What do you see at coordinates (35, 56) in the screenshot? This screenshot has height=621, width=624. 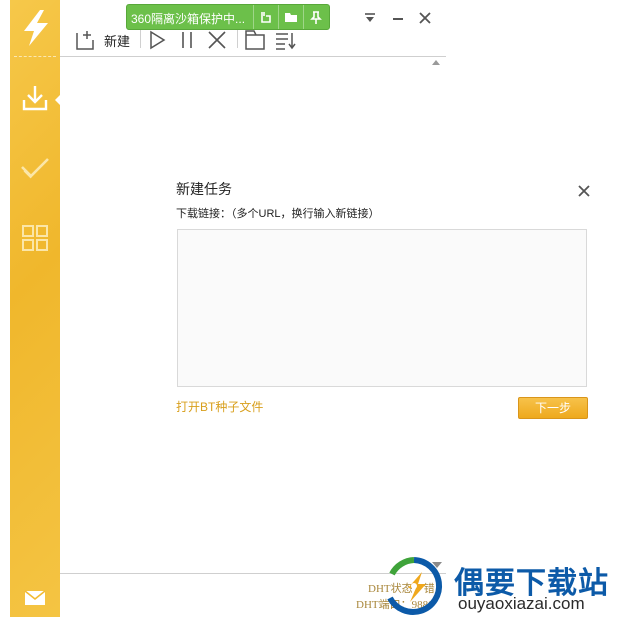 I see `sidebar-divider` at bounding box center [35, 56].